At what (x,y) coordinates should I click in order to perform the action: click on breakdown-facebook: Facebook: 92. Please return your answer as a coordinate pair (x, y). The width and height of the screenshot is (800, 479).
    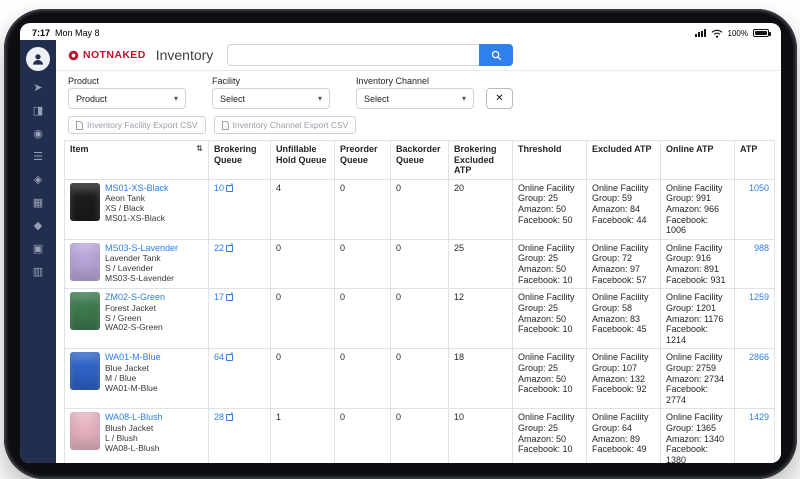
    Looking at the image, I should click on (619, 389).